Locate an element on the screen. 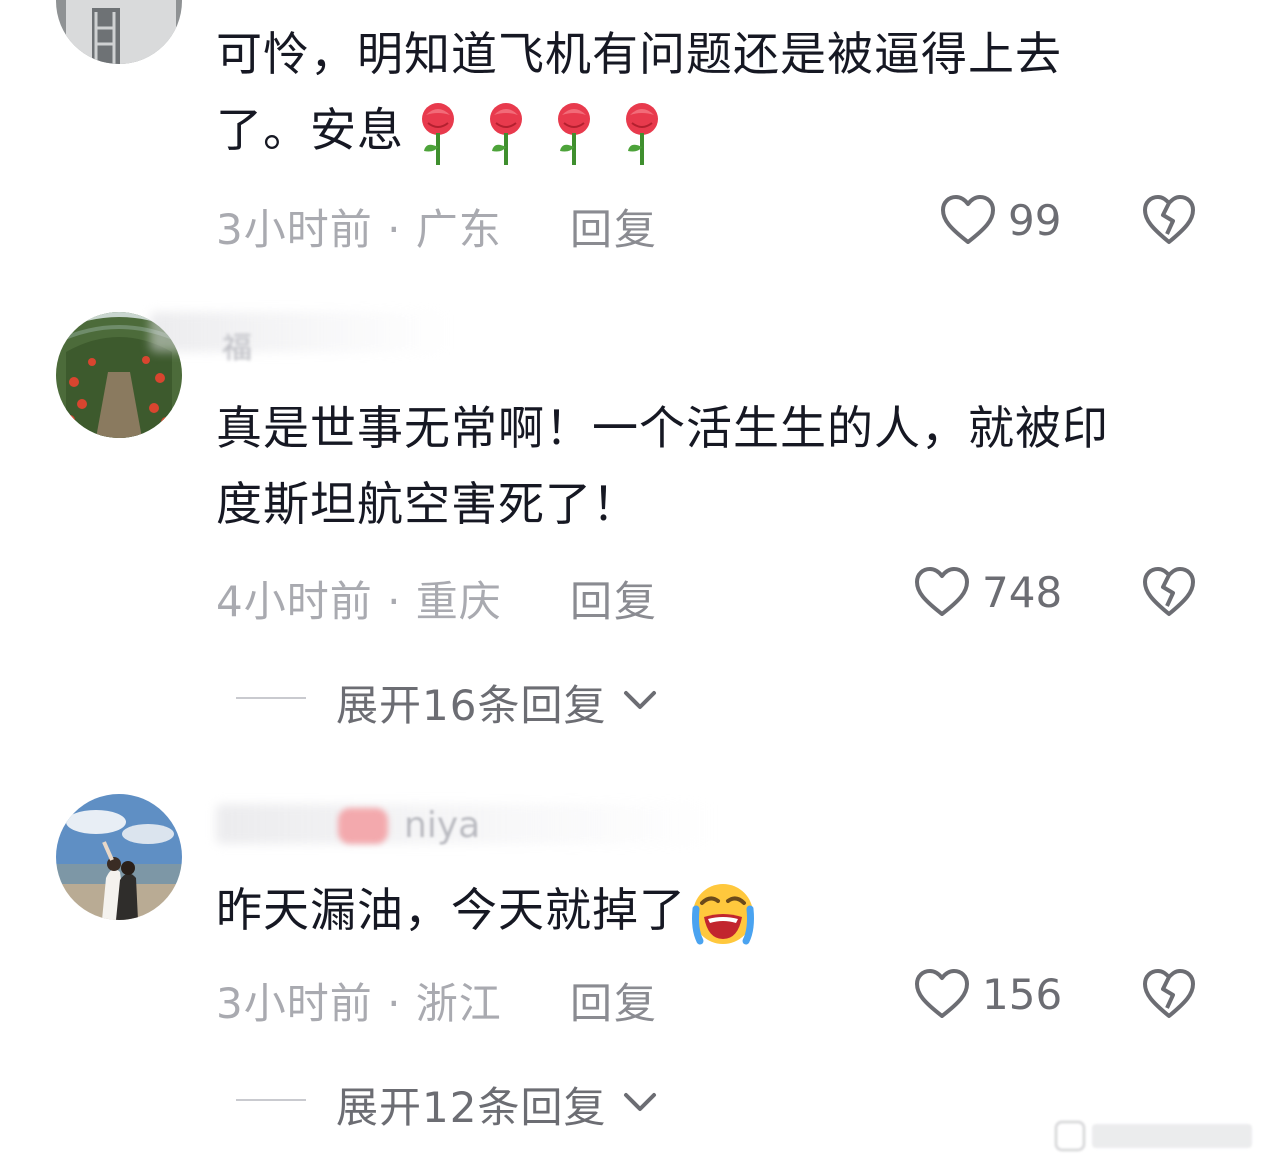 This screenshot has height=1164, width=1264. comment-meta: 3小时前 · 浙江 is located at coordinates (359, 1000).